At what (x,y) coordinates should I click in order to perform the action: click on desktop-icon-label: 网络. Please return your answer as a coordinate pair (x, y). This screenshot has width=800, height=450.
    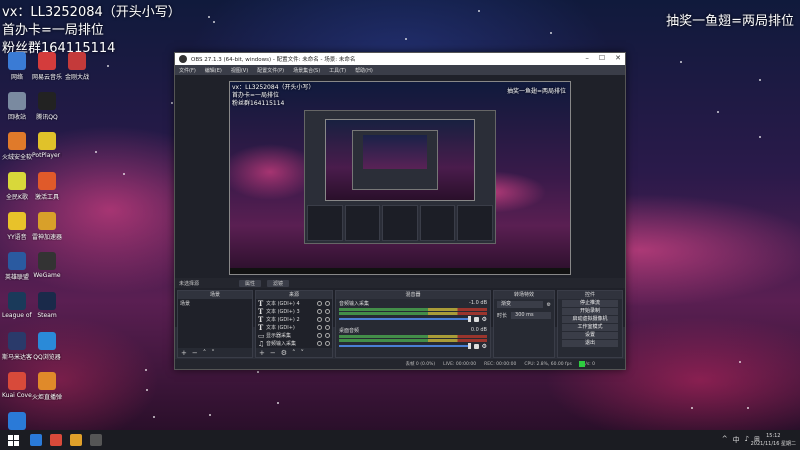
    Looking at the image, I should click on (16, 77).